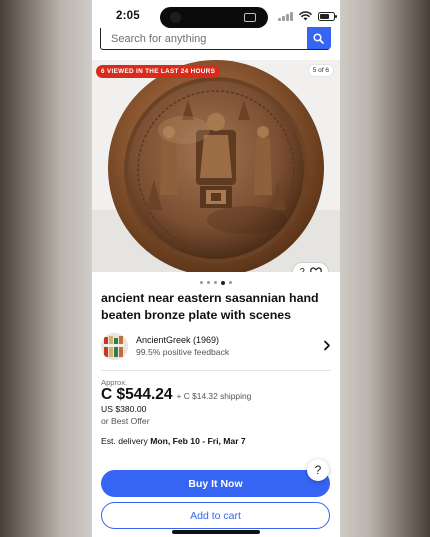  I want to click on dynamic-island, so click(214, 17).